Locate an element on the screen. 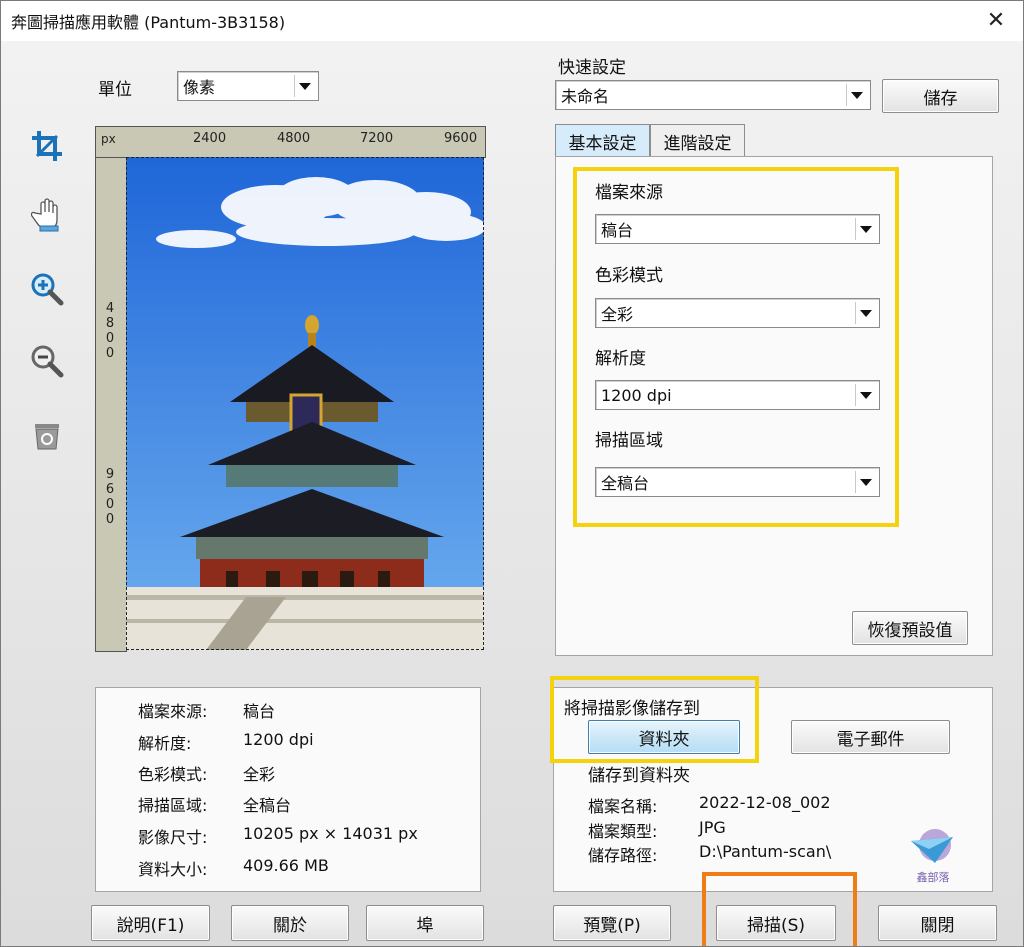 The height and width of the screenshot is (947, 1024). save-path-value: D:\Pantum-scan\ is located at coordinates (765, 851).